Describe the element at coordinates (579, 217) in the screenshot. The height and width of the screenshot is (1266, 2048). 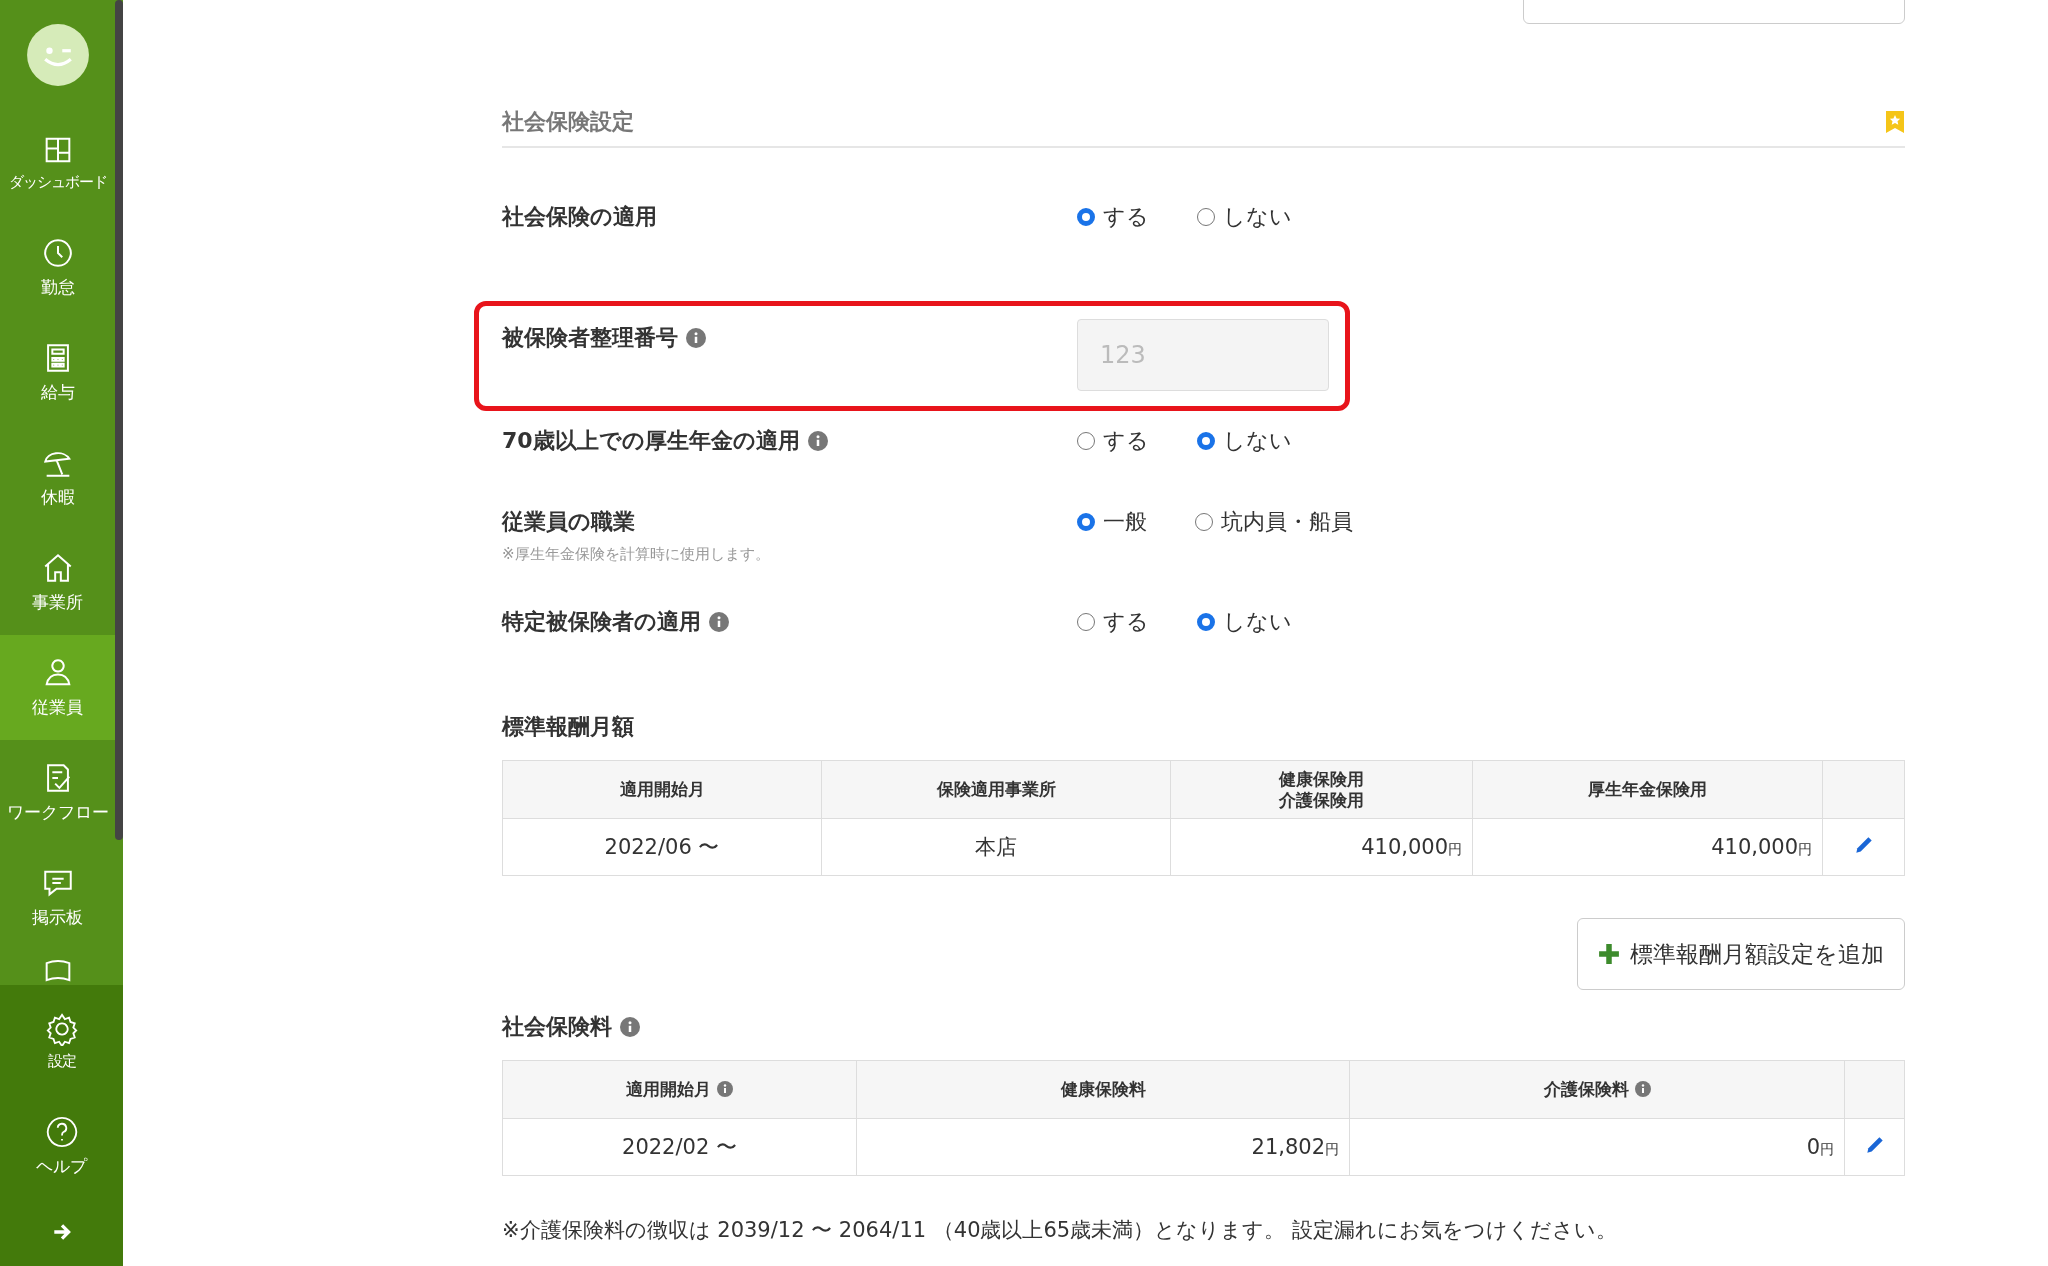
I see `setting-label: 社会保険の適用` at that location.